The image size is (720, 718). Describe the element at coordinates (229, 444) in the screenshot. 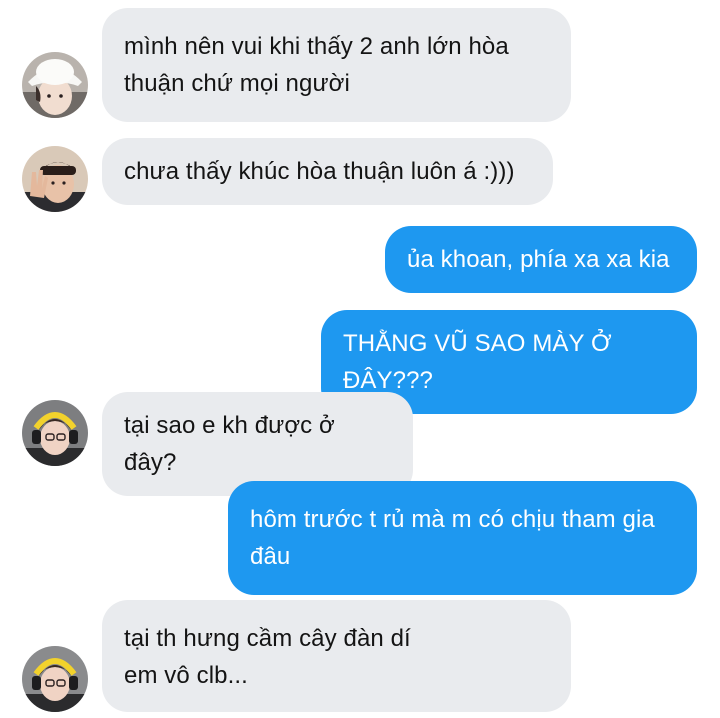

I see `message-text: tại sao e kh được ở đây?` at that location.